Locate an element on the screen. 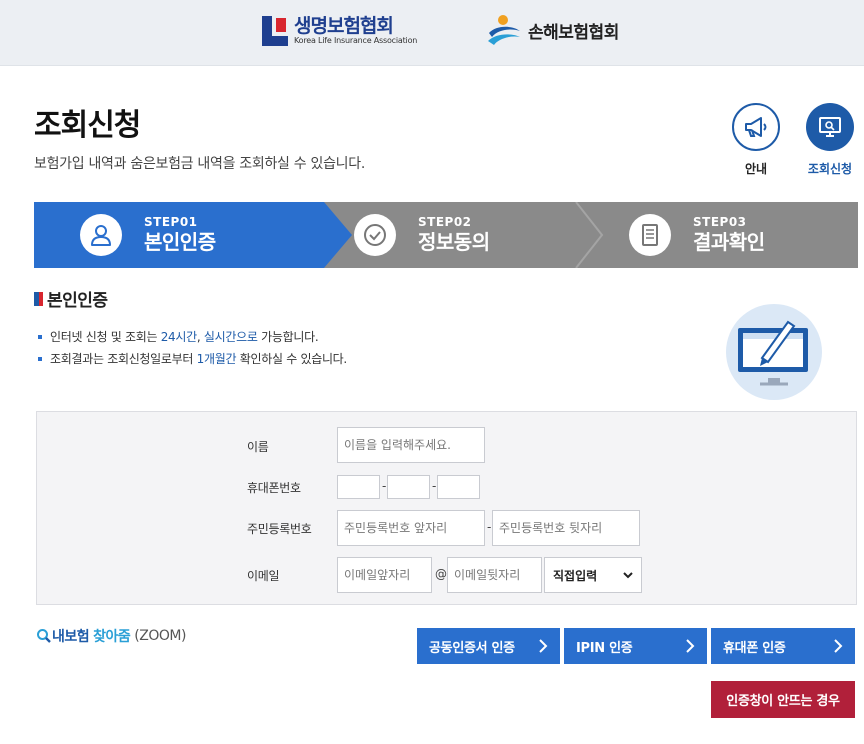 This screenshot has width=864, height=744. email-at-sign: @ is located at coordinates (441, 574).